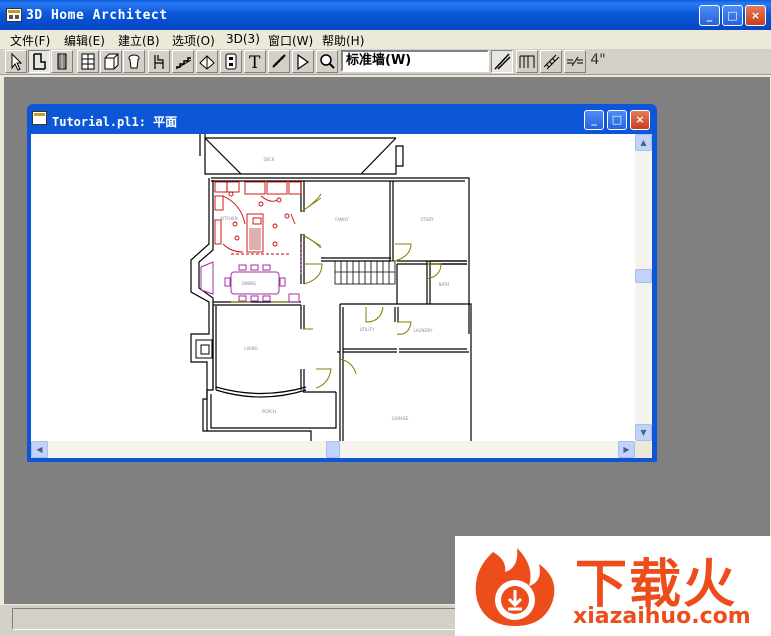 The image size is (771, 636). I want to click on break-wall-icon, so click(575, 61).